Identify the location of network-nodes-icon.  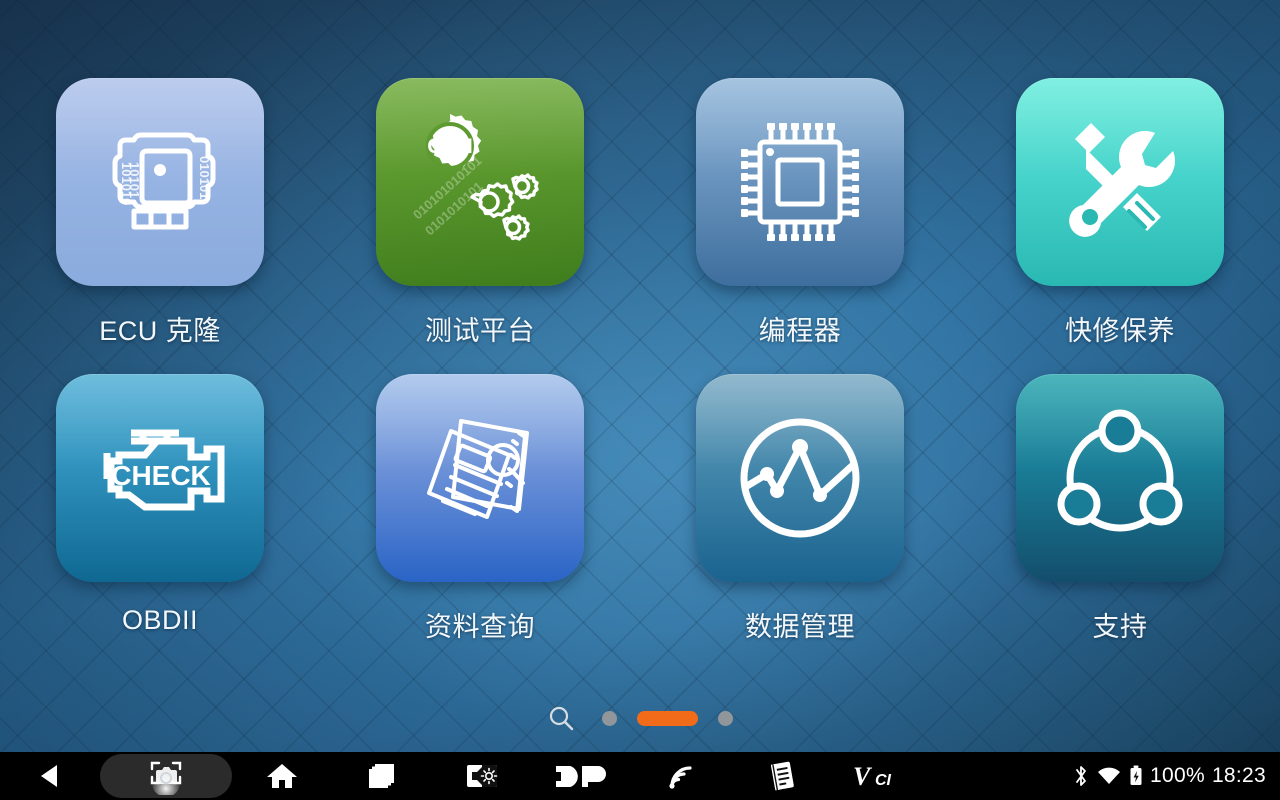
(1120, 470).